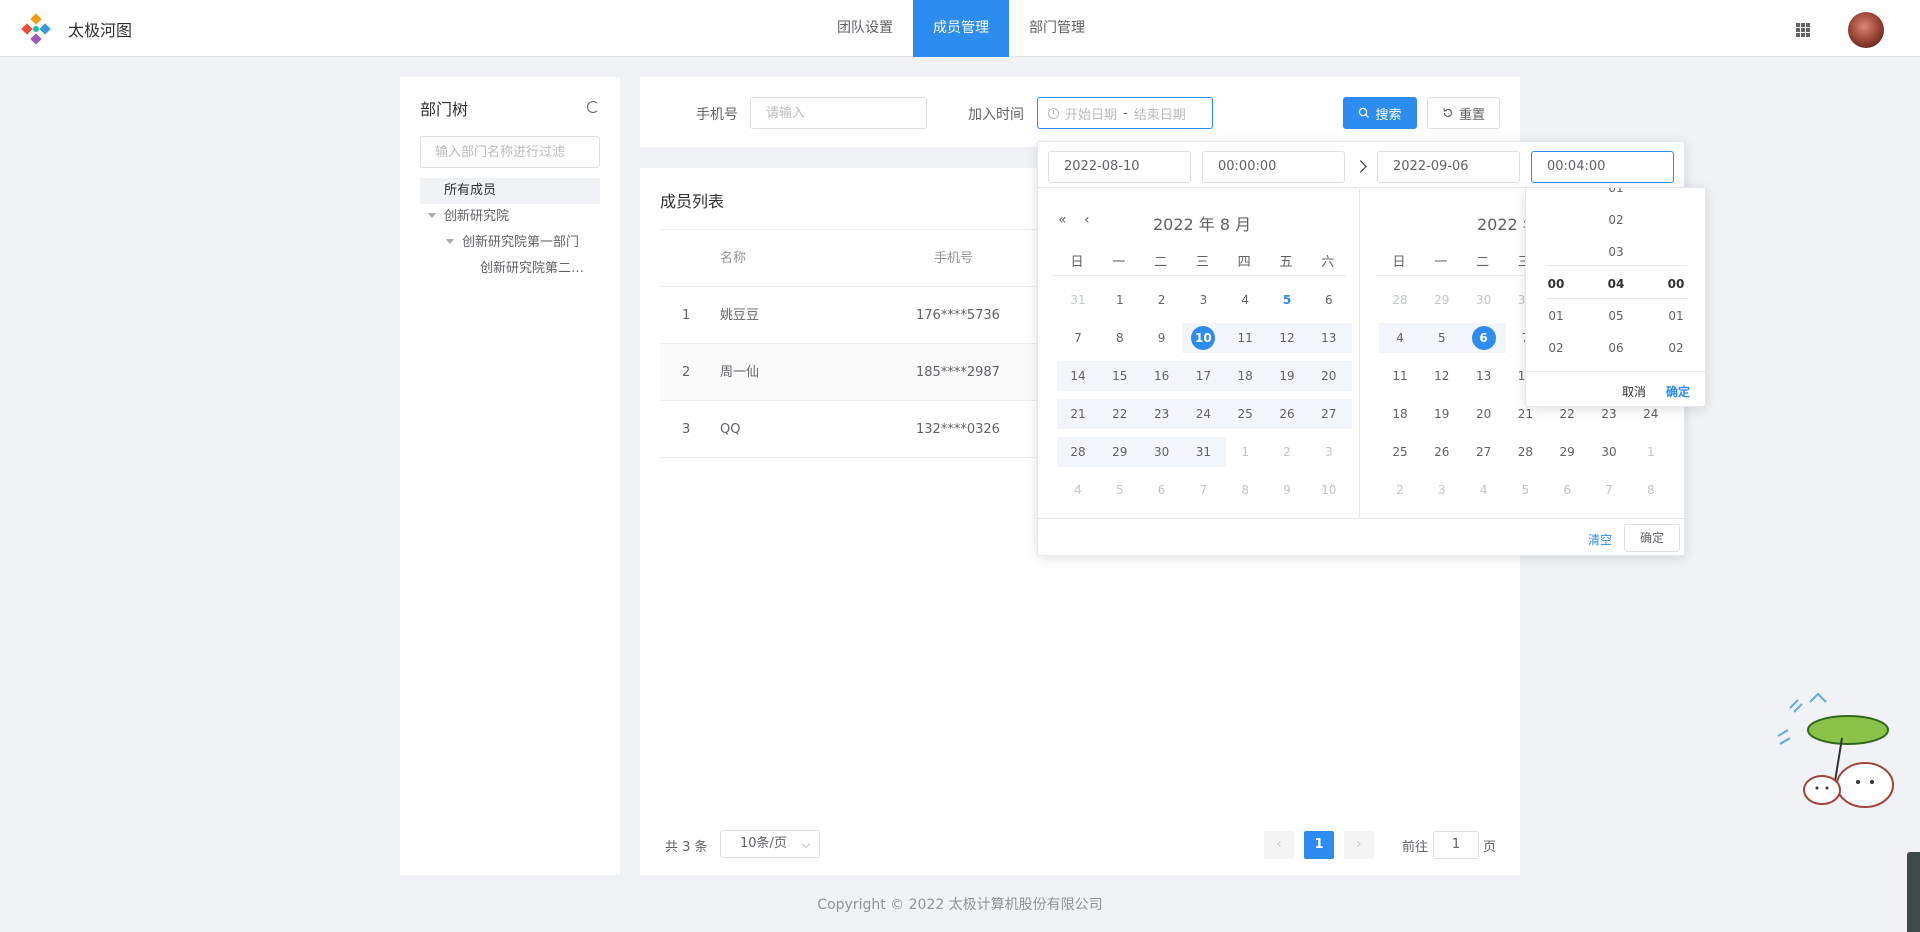  I want to click on nav-member-management: 成员管理, so click(961, 28).